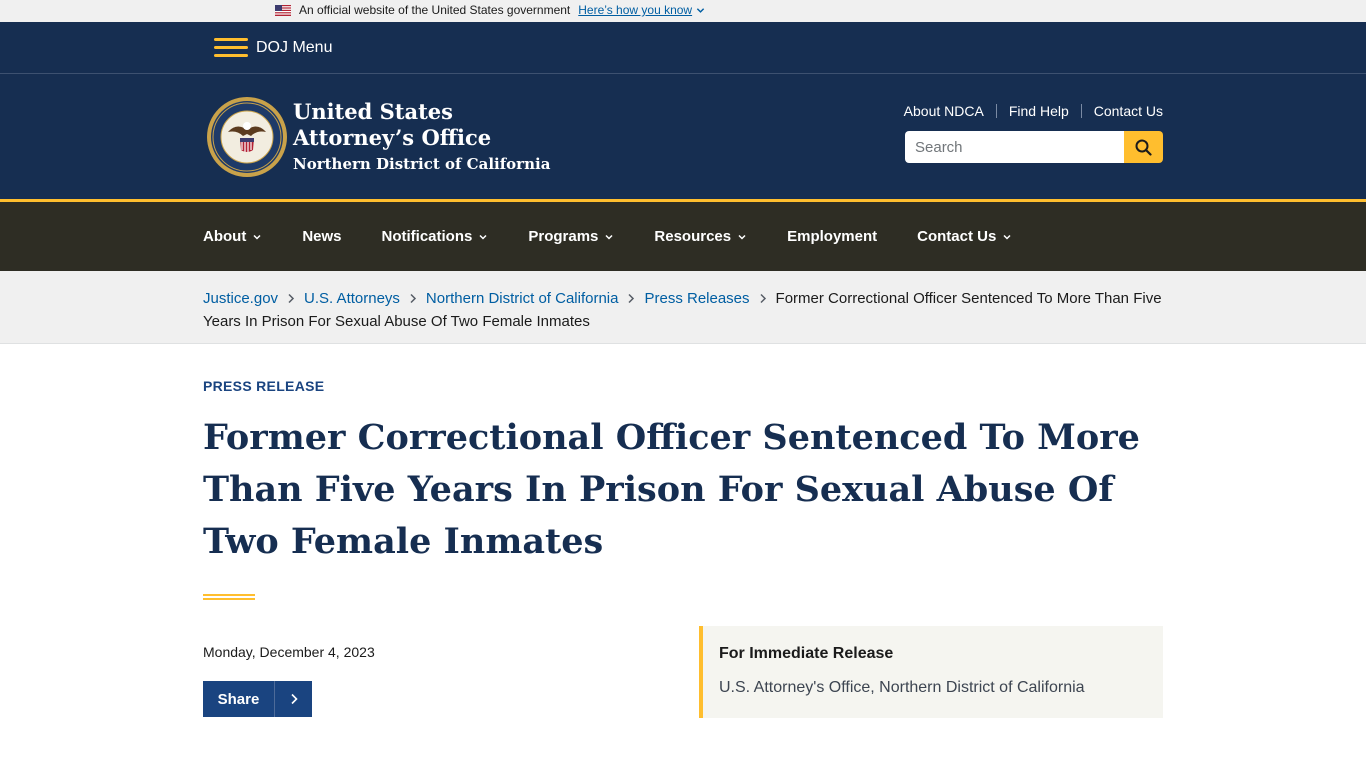 Image resolution: width=1366 pixels, height=768 pixels. I want to click on utility-link-find-help: Find Help, so click(1039, 111).